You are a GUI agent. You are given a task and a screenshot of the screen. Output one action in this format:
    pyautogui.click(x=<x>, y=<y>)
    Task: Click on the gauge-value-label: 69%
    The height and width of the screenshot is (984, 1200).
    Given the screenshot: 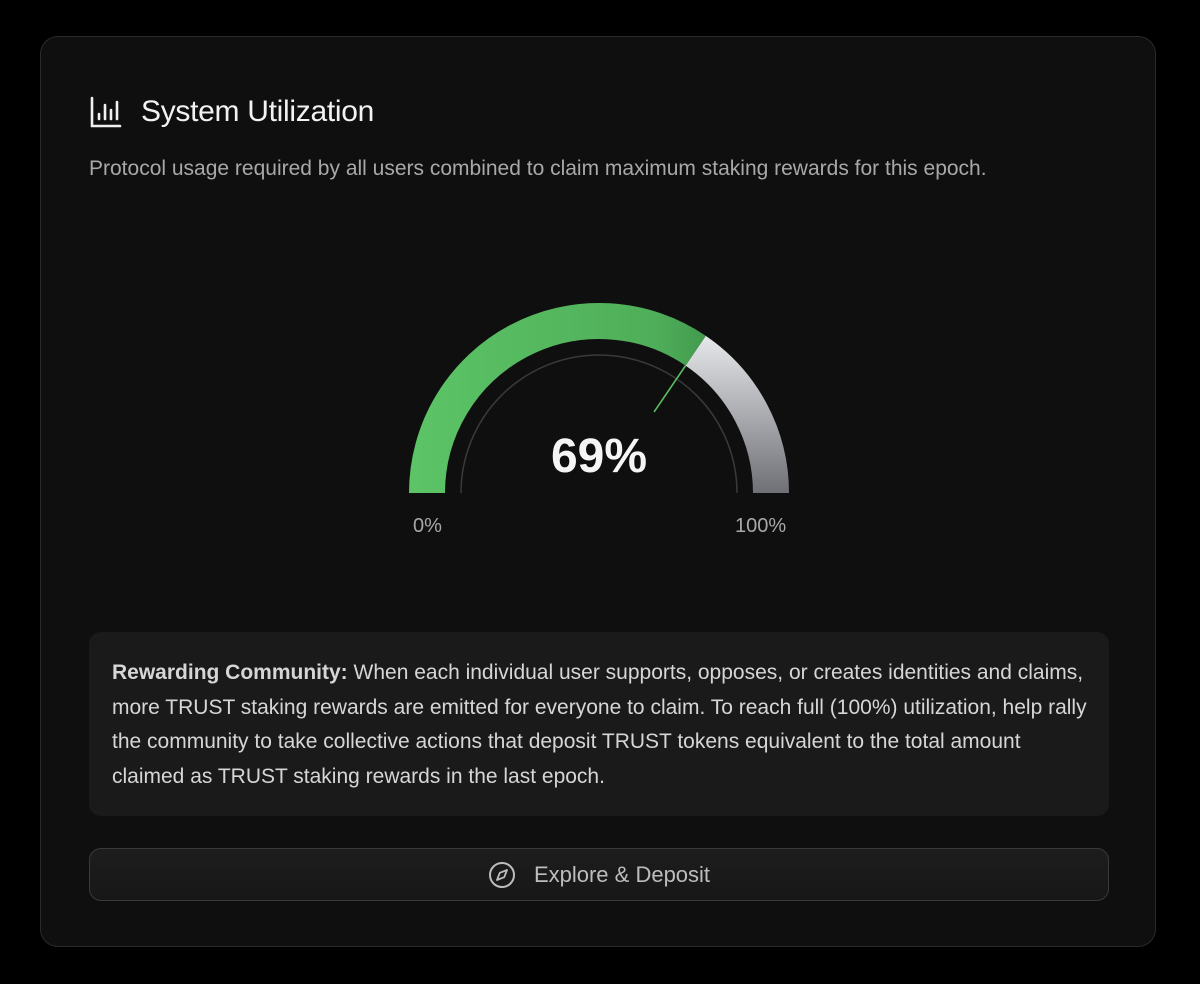 What is the action you would take?
    pyautogui.click(x=599, y=456)
    